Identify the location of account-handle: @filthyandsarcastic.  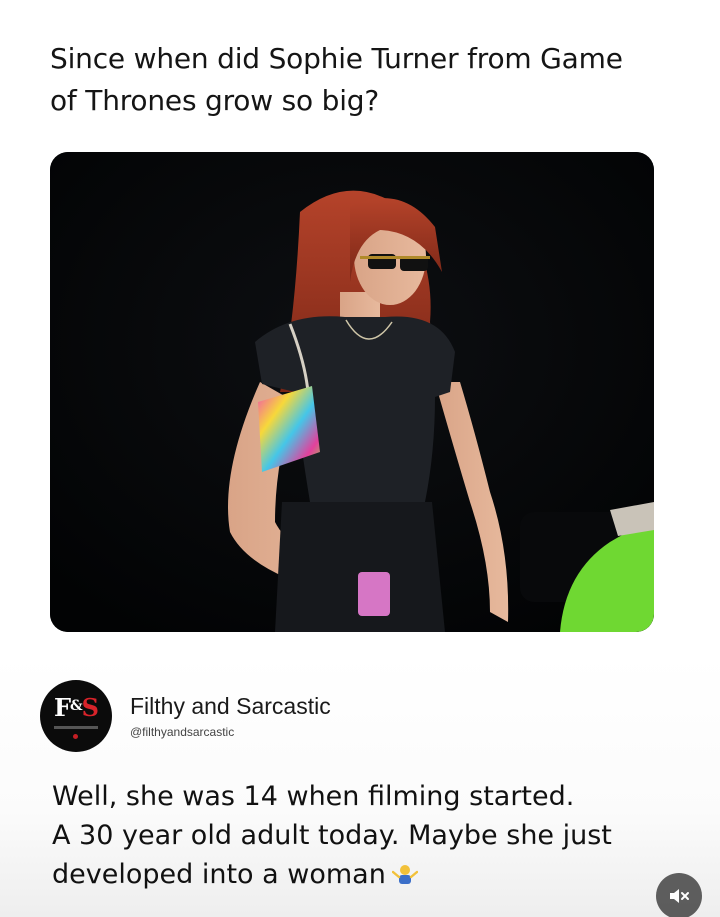
(182, 732).